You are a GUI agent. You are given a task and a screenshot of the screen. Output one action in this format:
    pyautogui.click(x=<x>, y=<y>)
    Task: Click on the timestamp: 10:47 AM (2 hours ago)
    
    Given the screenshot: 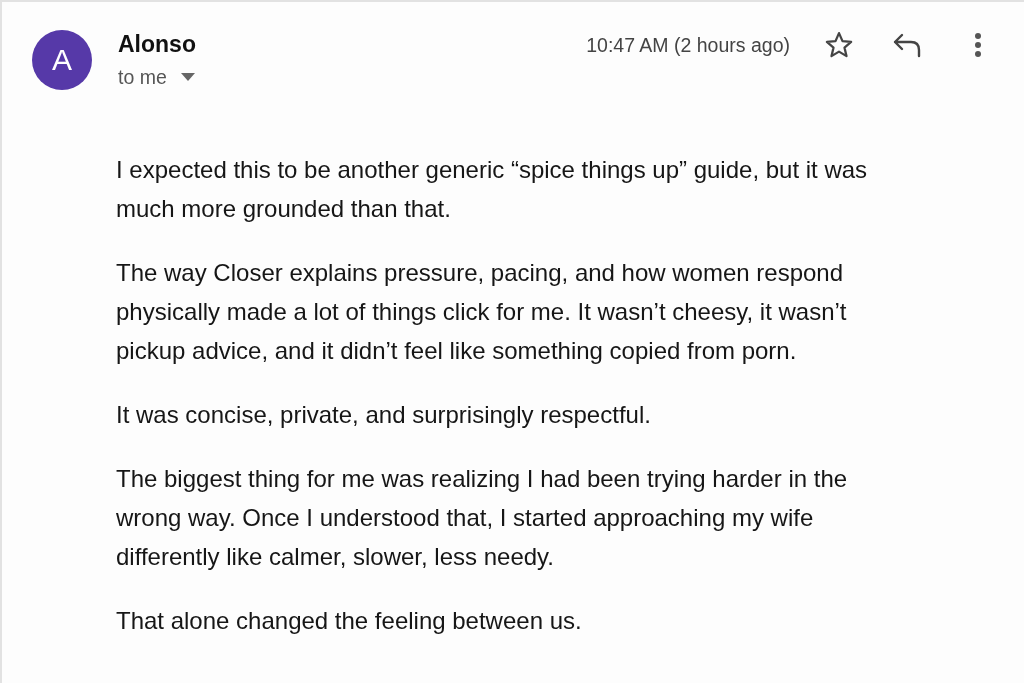 What is the action you would take?
    pyautogui.click(x=688, y=45)
    